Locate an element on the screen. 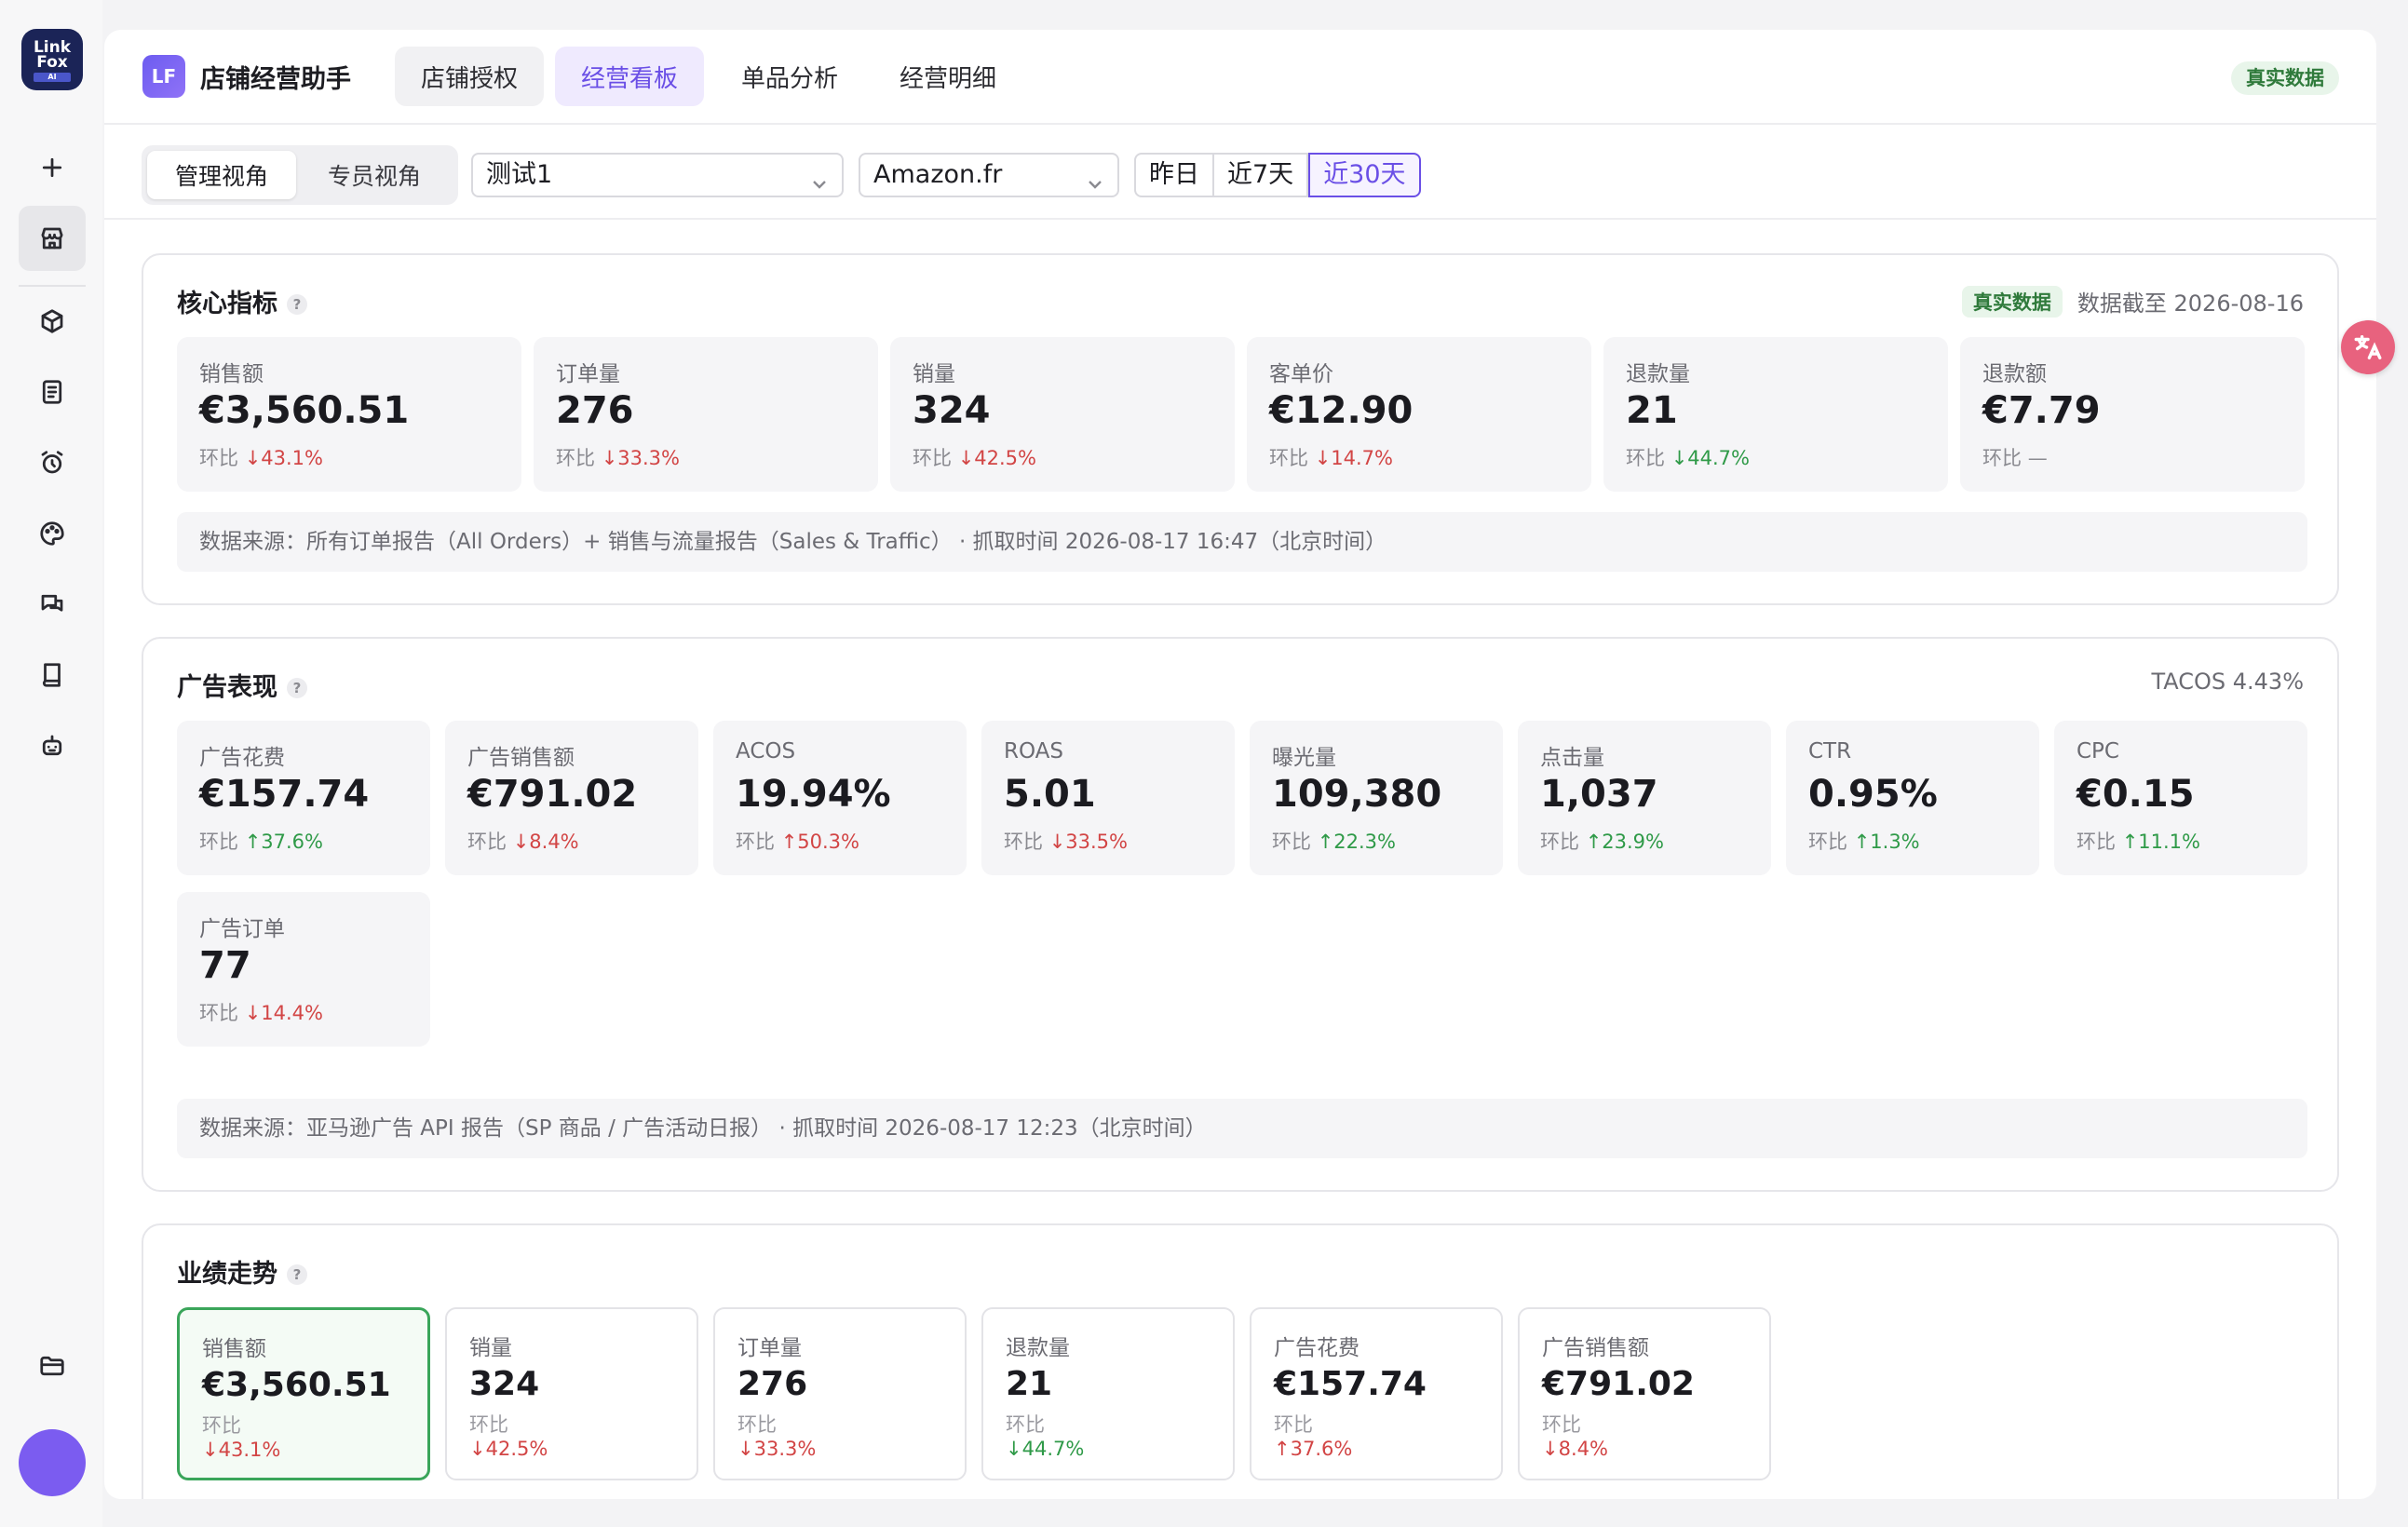 This screenshot has width=2408, height=1527. tab-store-auth: 店铺授权 is located at coordinates (469, 76).